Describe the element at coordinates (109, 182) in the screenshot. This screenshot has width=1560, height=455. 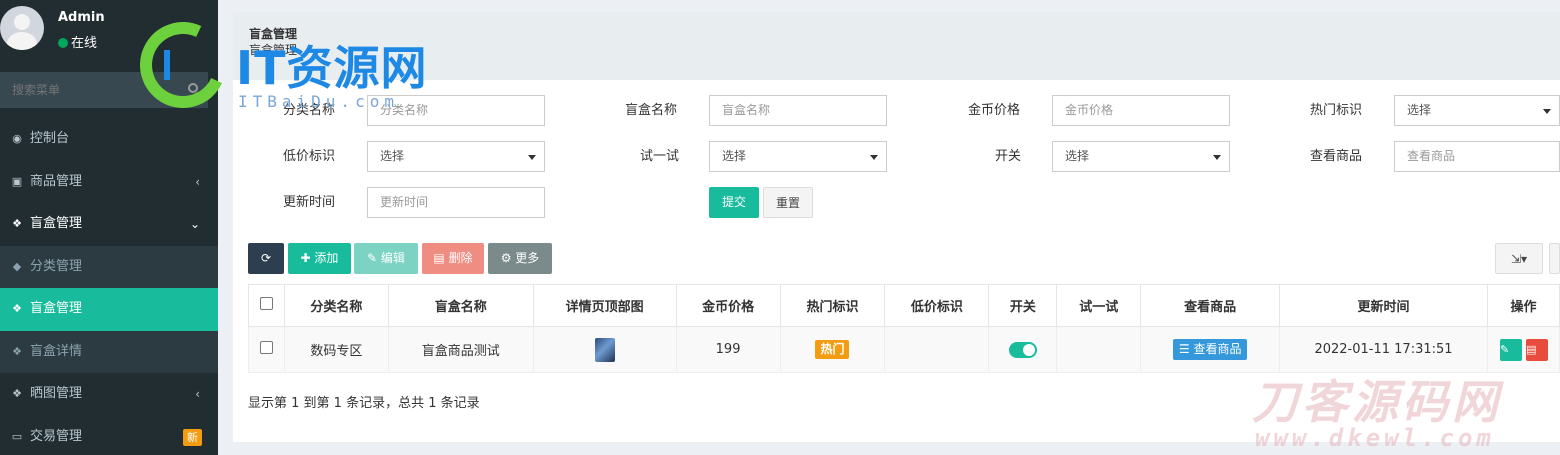
I see `sidebar-item-products: ▣ 商品管理 ‹` at that location.